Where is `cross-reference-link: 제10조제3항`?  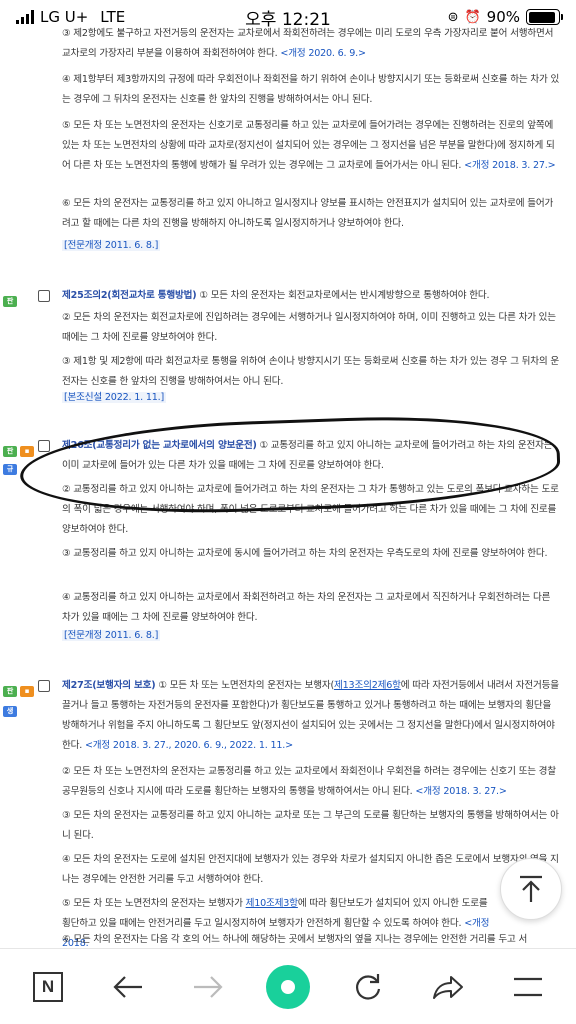 cross-reference-link: 제10조제3항 is located at coordinates (272, 903).